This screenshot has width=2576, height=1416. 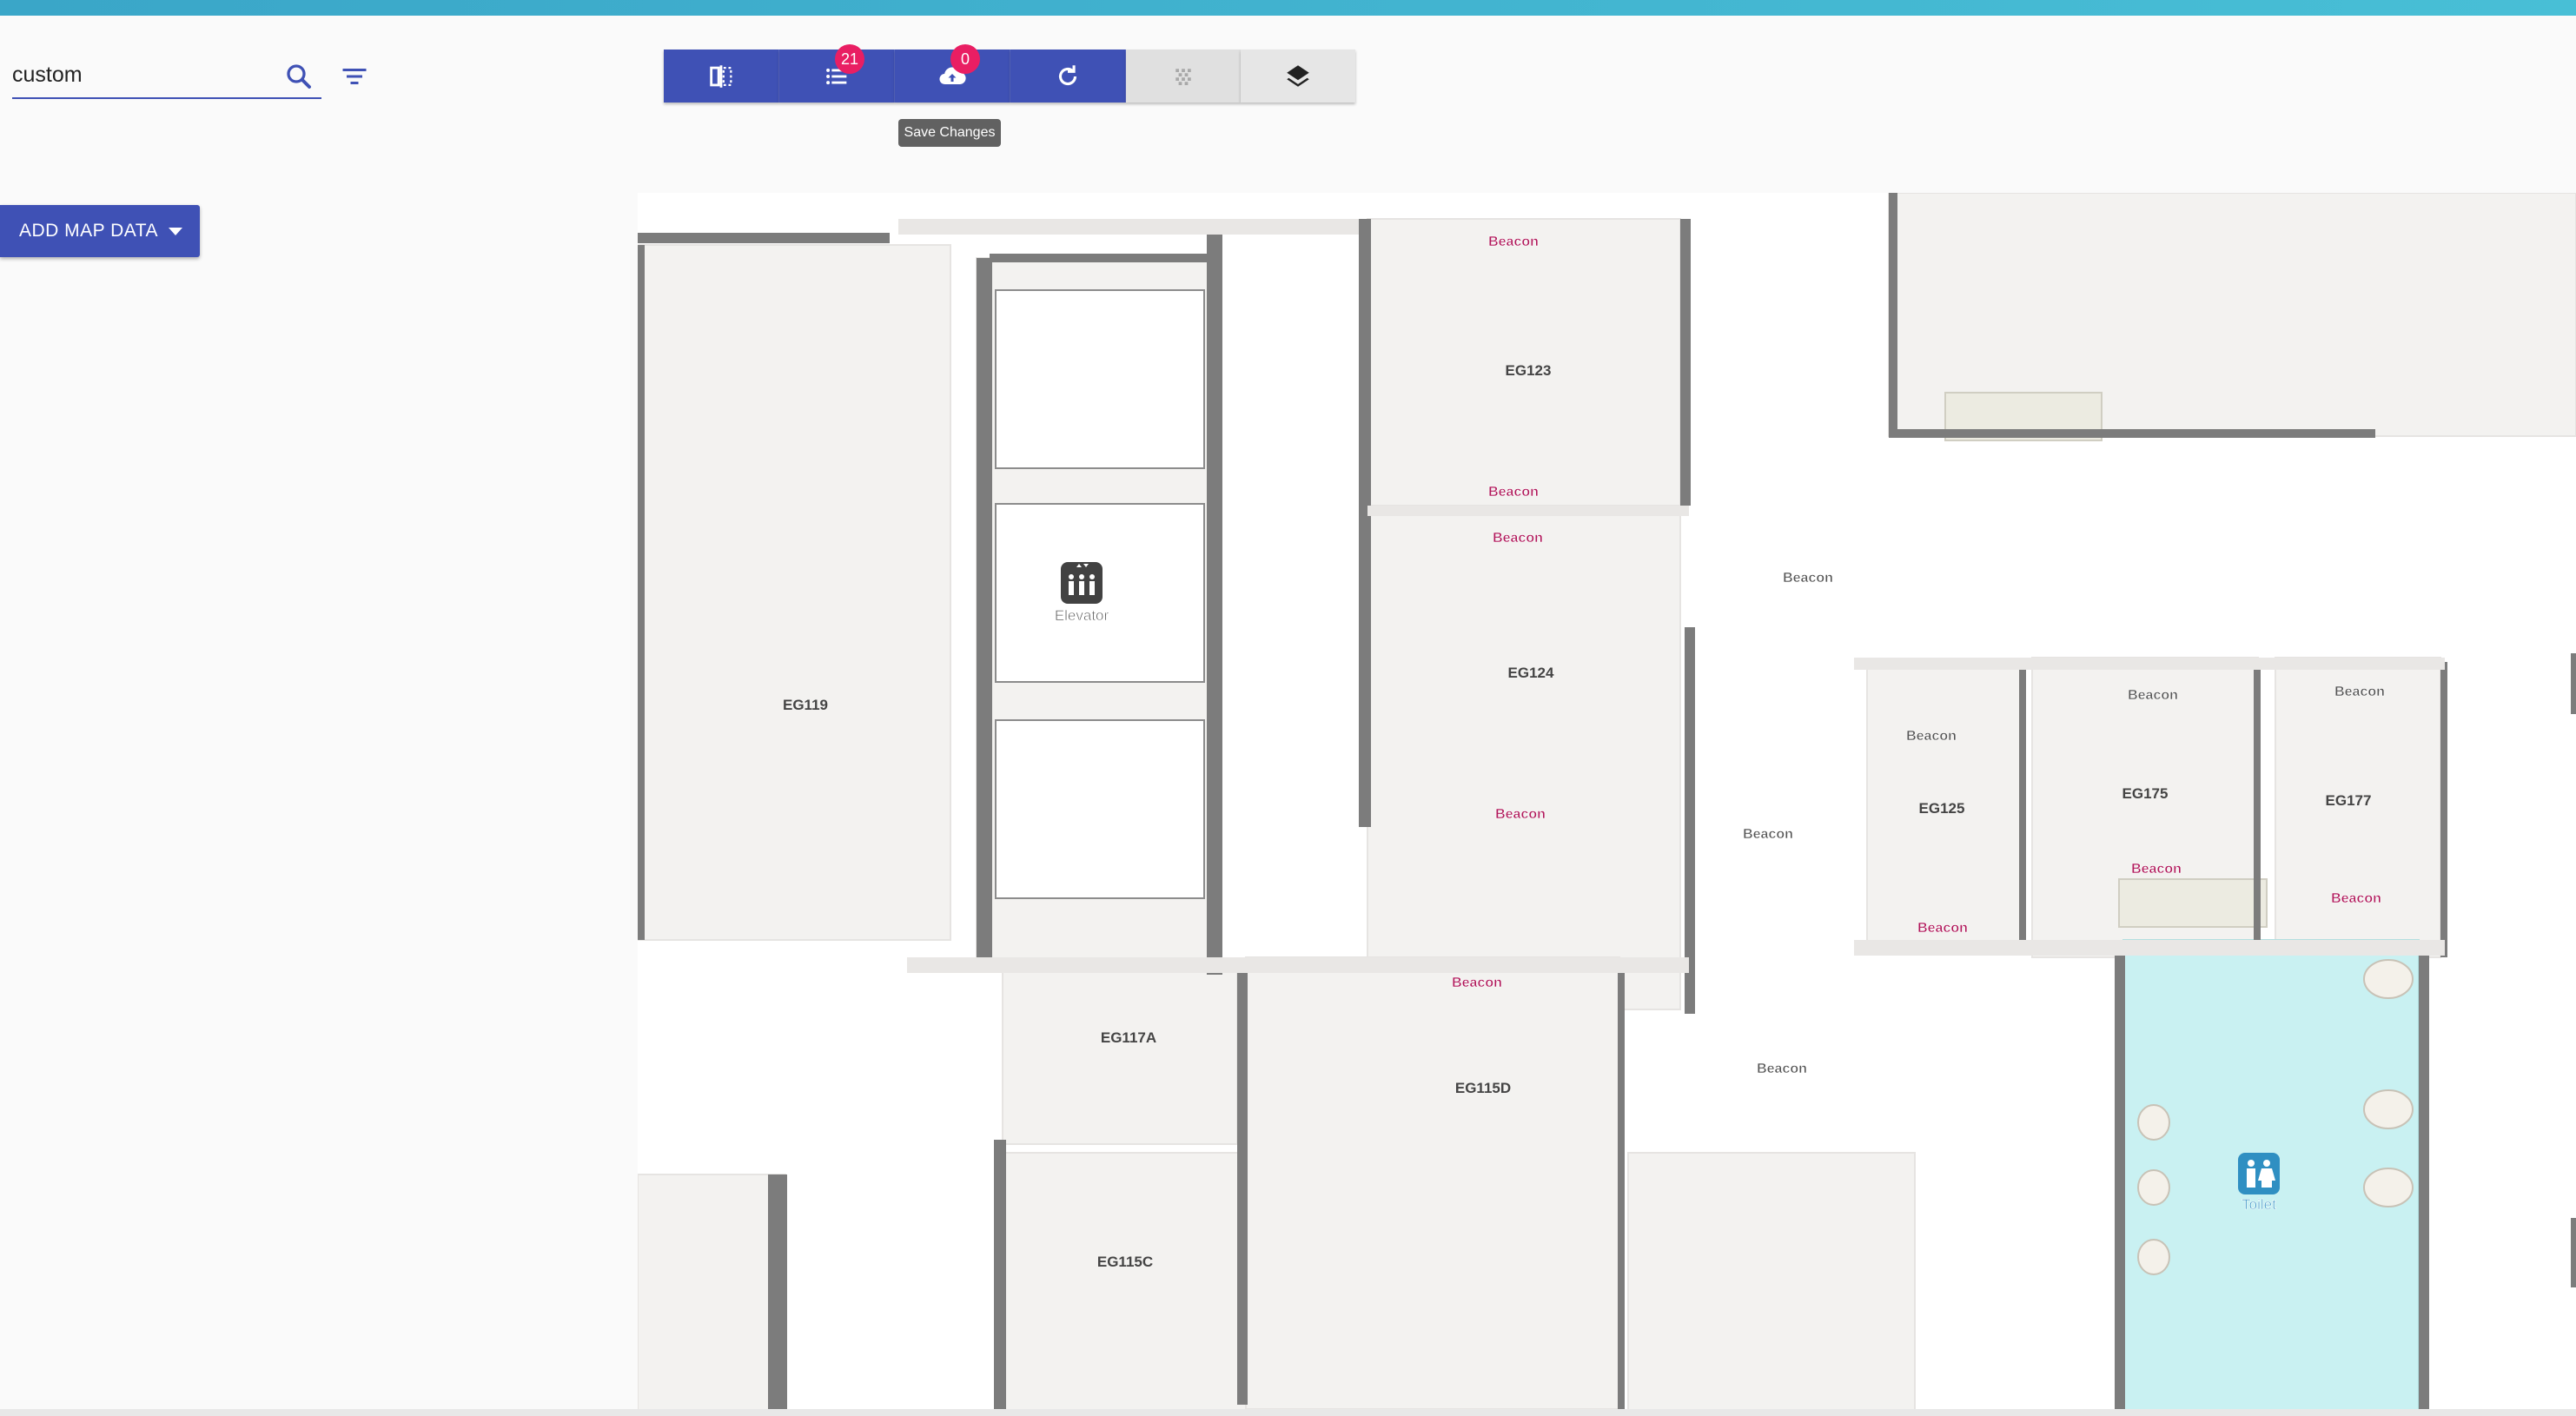 I want to click on grid-dots-icon, so click(x=1183, y=76).